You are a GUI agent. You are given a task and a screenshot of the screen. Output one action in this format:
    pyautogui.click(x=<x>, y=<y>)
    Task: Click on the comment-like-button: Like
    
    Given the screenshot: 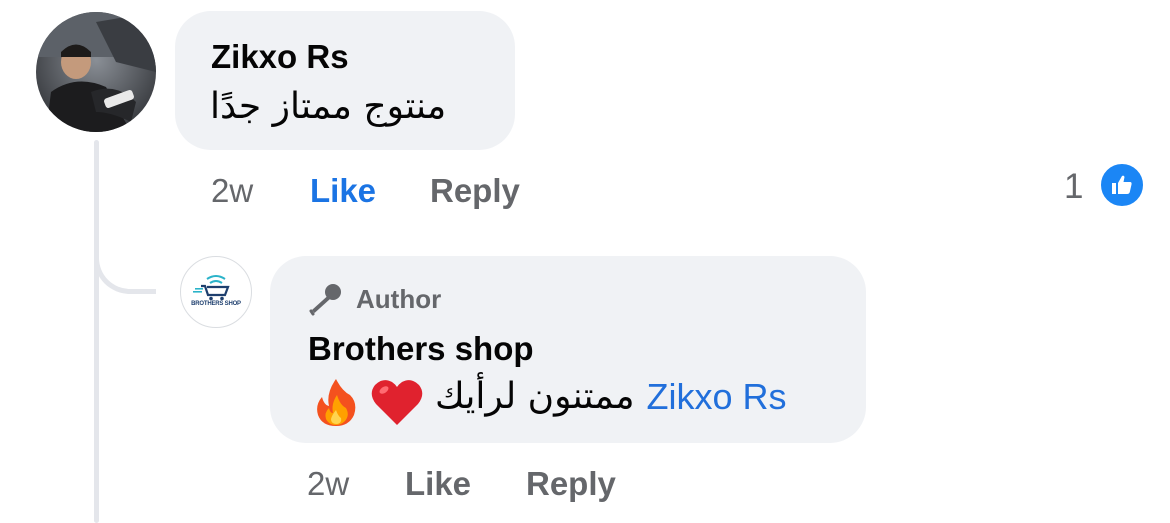 What is the action you would take?
    pyautogui.click(x=343, y=191)
    